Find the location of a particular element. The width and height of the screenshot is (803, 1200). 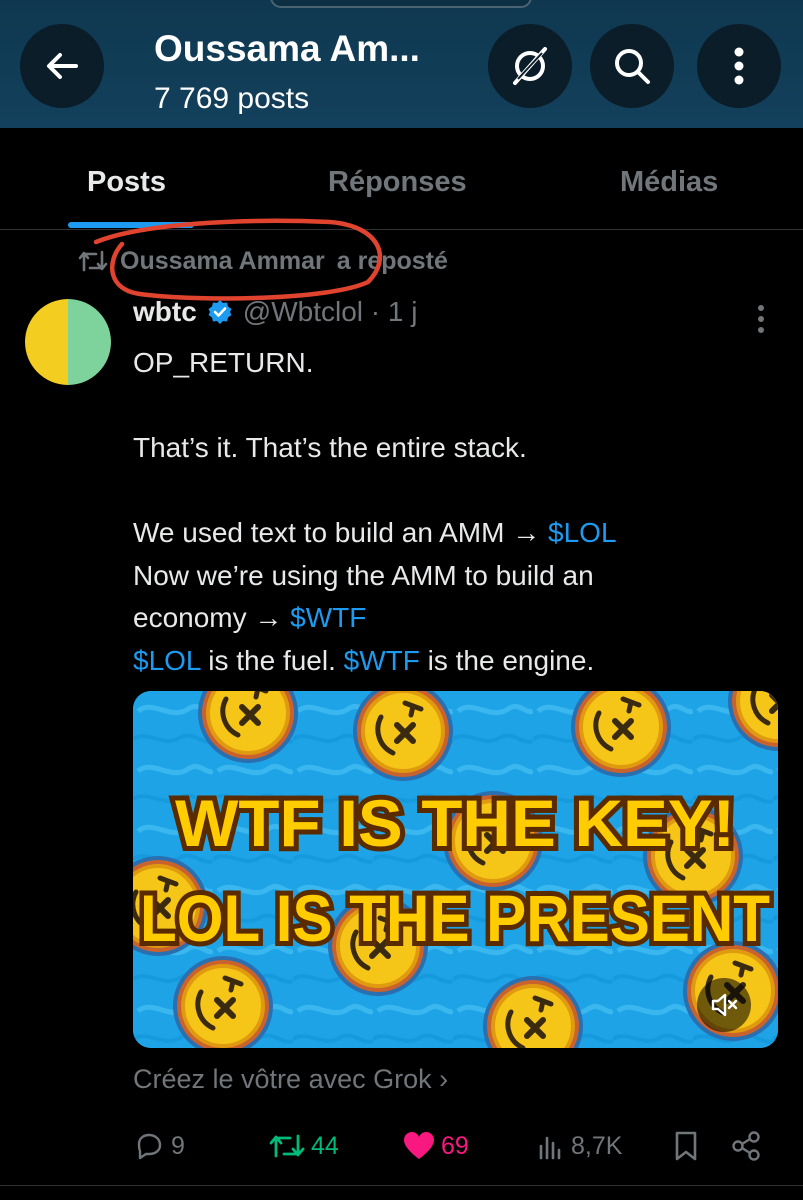

unmute-button is located at coordinates (724, 1005).